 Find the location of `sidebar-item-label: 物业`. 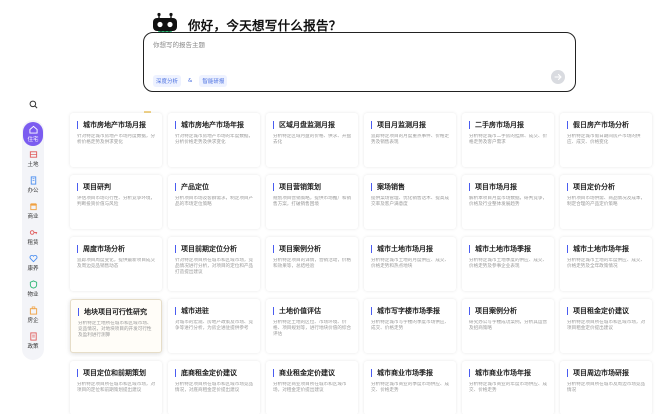

sidebar-item-label: 物业 is located at coordinates (33, 295).